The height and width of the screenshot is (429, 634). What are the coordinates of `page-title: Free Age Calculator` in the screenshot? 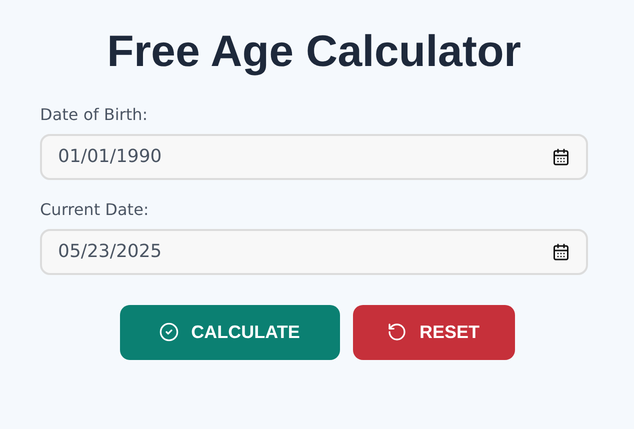 It's located at (314, 52).